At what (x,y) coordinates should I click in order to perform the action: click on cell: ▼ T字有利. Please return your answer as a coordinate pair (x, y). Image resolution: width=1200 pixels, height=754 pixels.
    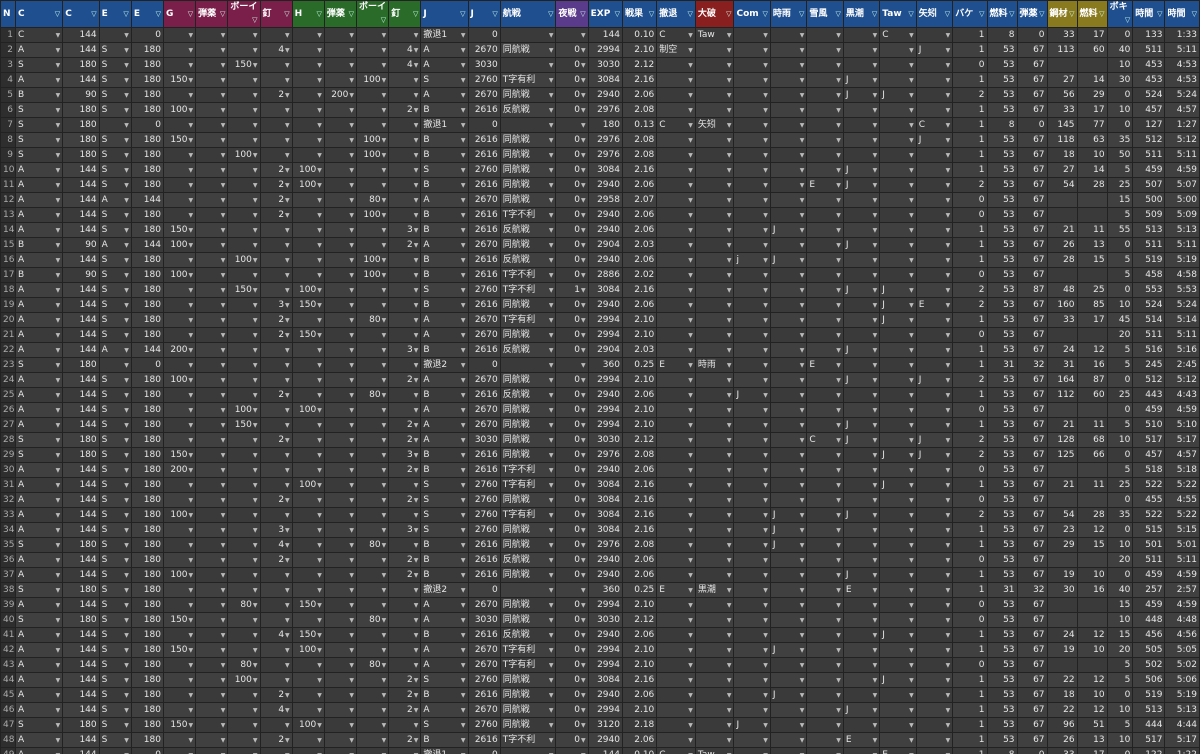
    Looking at the image, I should click on (528, 665).